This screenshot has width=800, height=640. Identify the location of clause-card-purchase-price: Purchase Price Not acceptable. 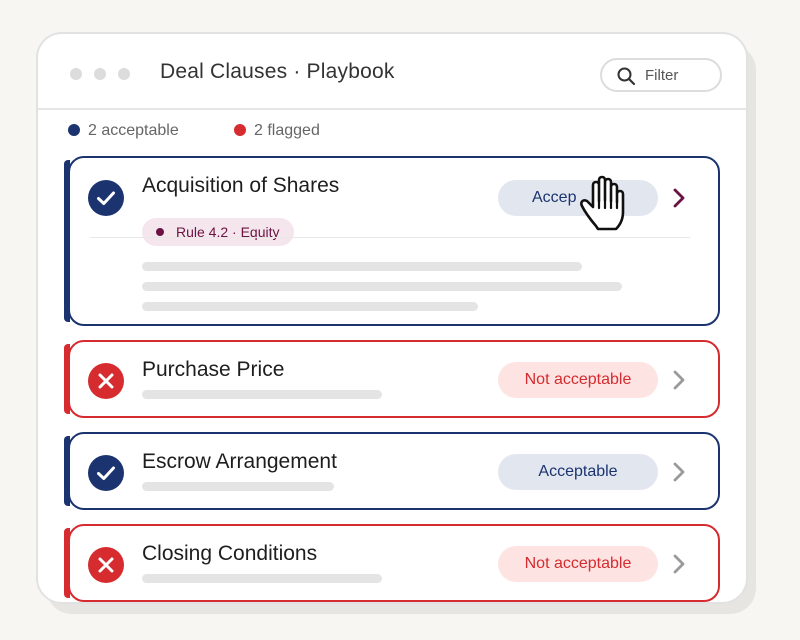
(392, 379).